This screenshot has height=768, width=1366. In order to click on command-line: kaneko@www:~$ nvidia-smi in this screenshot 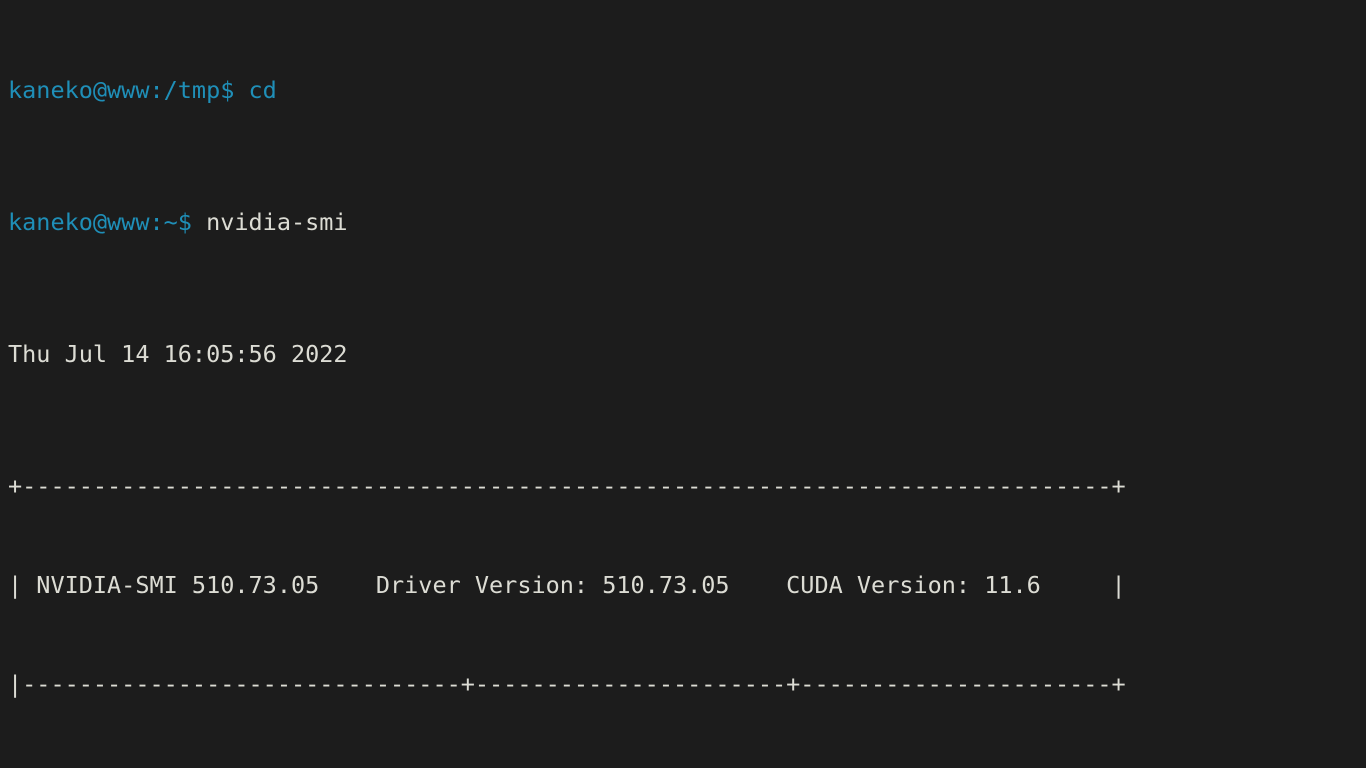, I will do `click(567, 222)`.